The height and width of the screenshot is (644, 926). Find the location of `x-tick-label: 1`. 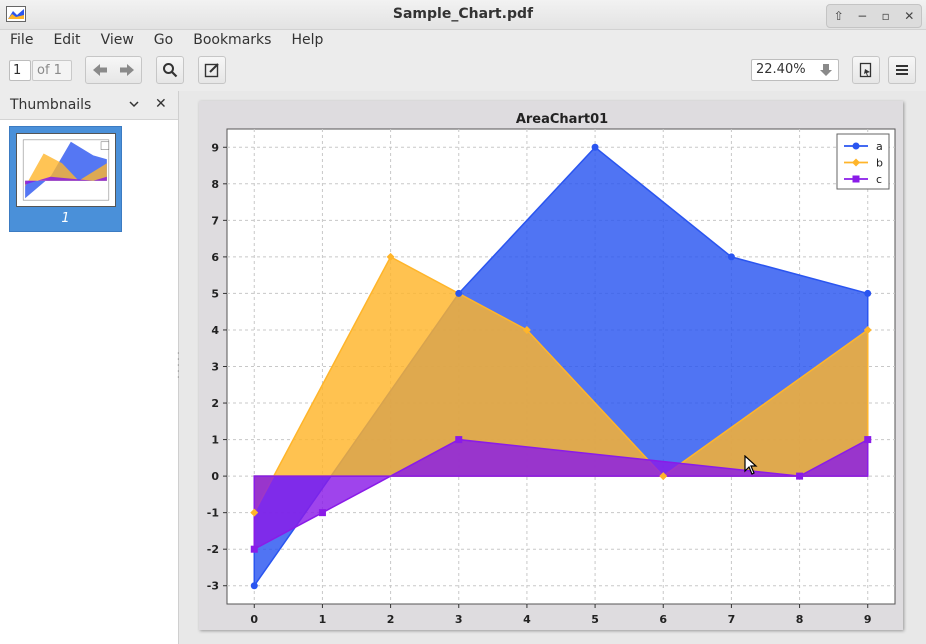

x-tick-label: 1 is located at coordinates (323, 619).